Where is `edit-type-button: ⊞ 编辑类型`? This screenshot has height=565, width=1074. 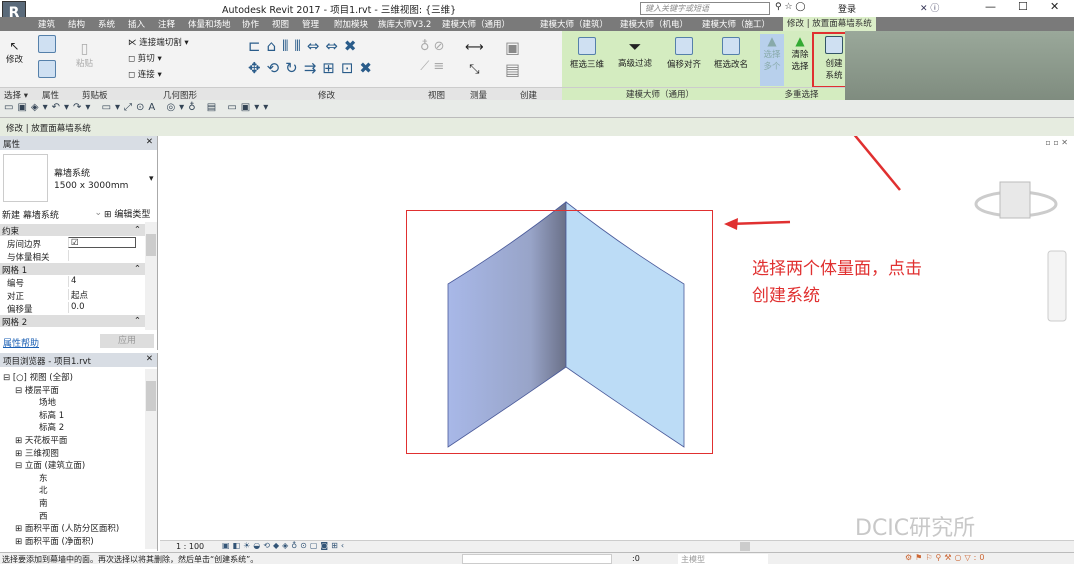 edit-type-button: ⊞ 编辑类型 is located at coordinates (127, 213).